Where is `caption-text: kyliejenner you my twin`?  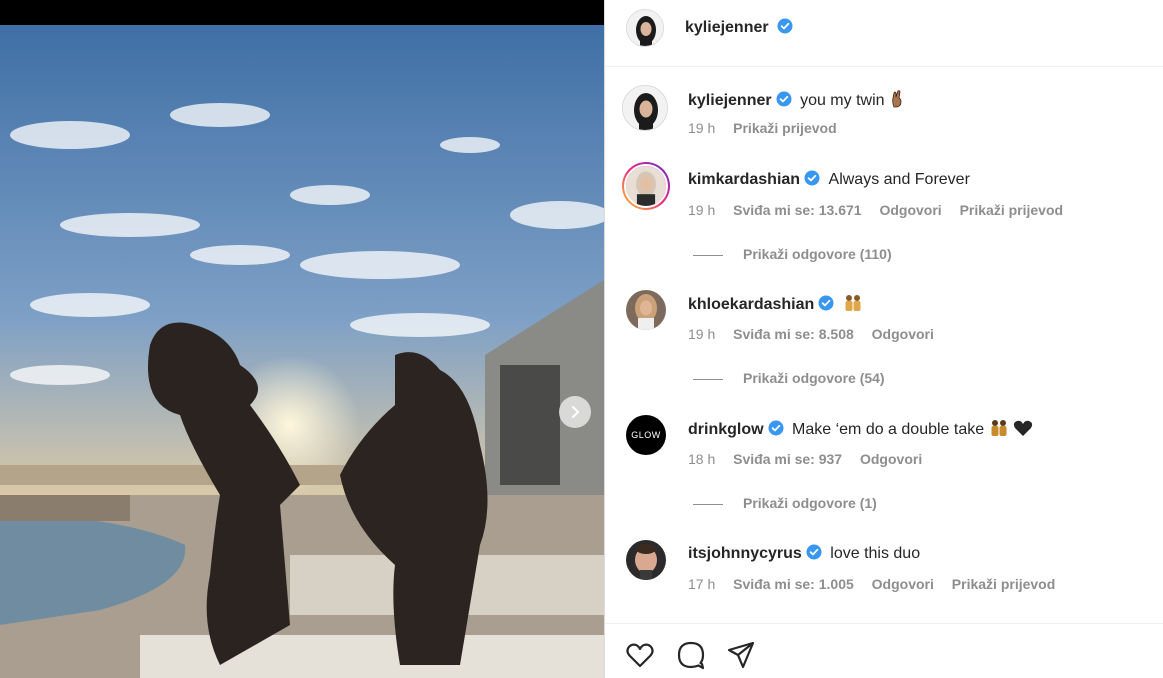
caption-text: kyliejenner you my twin is located at coordinates (796, 100).